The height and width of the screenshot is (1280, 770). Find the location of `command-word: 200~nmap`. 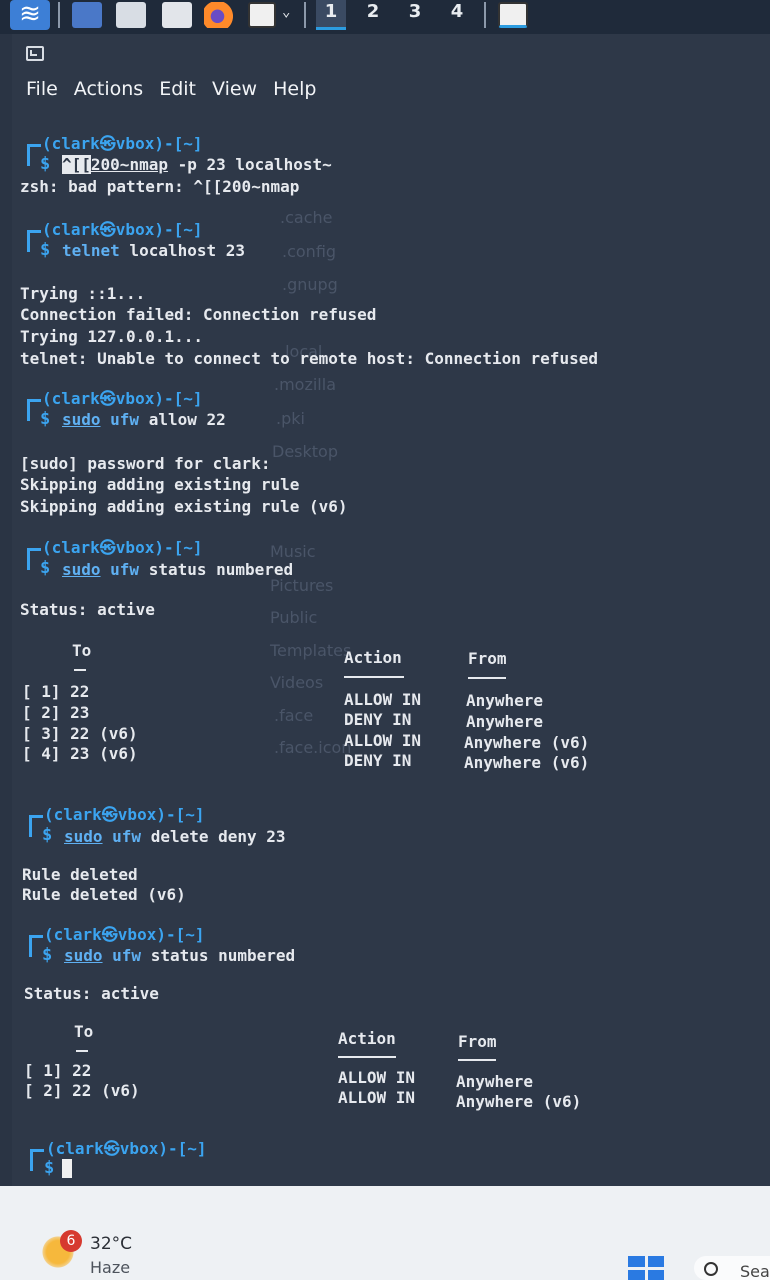

command-word: 200~nmap is located at coordinates (129, 164).